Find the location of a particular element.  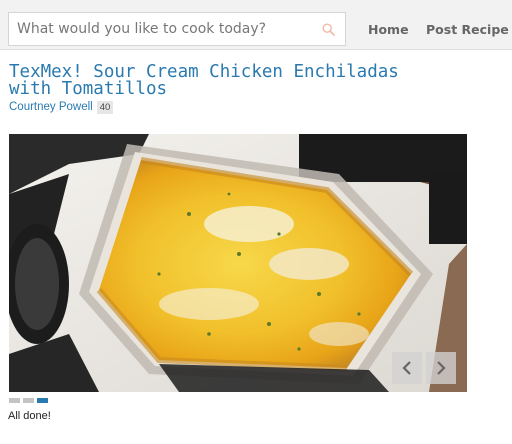

search-input is located at coordinates (159, 29).